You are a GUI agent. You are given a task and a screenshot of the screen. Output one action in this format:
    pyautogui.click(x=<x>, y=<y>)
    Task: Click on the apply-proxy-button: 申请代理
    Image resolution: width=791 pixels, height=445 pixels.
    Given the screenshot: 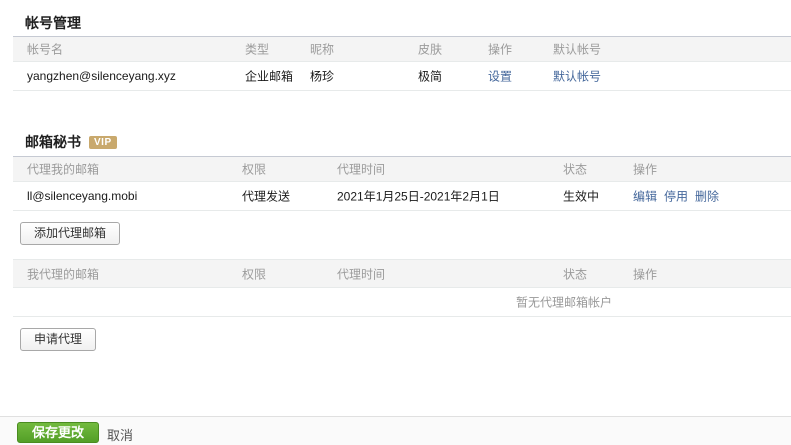 What is the action you would take?
    pyautogui.click(x=58, y=339)
    